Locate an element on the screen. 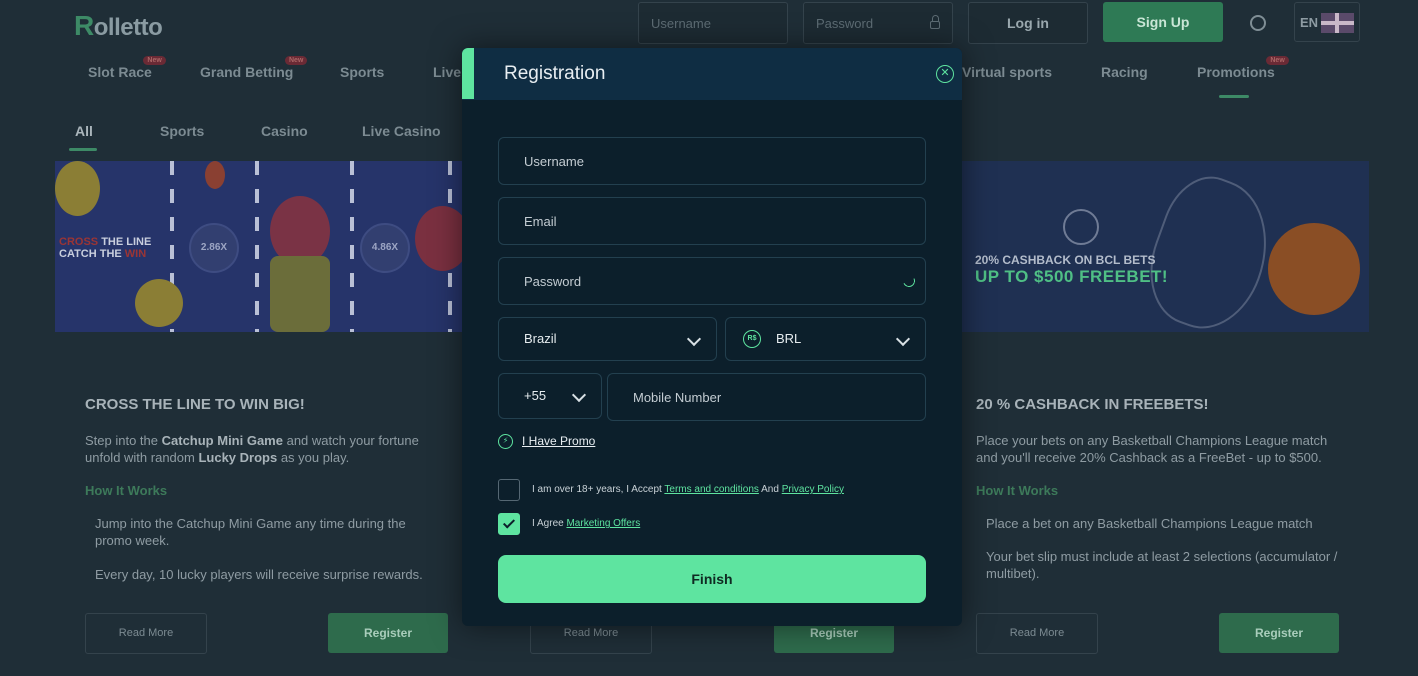 This screenshot has width=1418, height=676. subnav-sports: Sports is located at coordinates (182, 131).